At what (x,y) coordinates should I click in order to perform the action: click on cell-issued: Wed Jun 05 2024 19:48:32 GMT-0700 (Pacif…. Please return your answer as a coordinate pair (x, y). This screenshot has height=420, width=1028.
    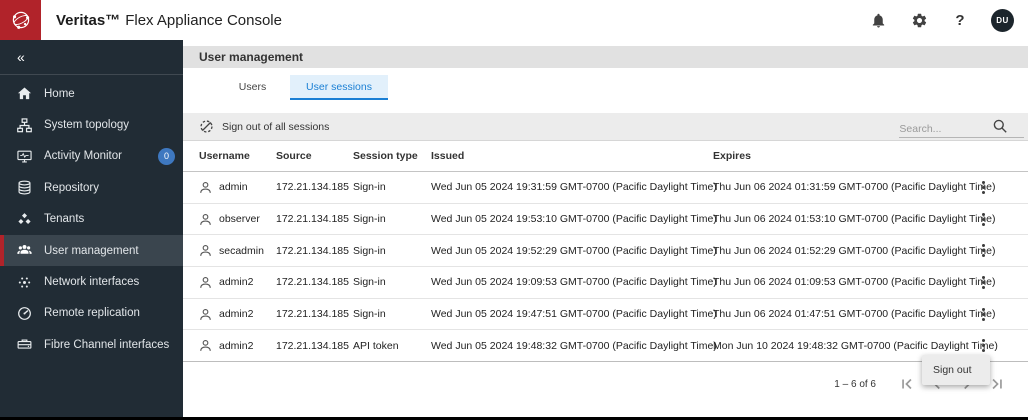
    Looking at the image, I should click on (574, 345).